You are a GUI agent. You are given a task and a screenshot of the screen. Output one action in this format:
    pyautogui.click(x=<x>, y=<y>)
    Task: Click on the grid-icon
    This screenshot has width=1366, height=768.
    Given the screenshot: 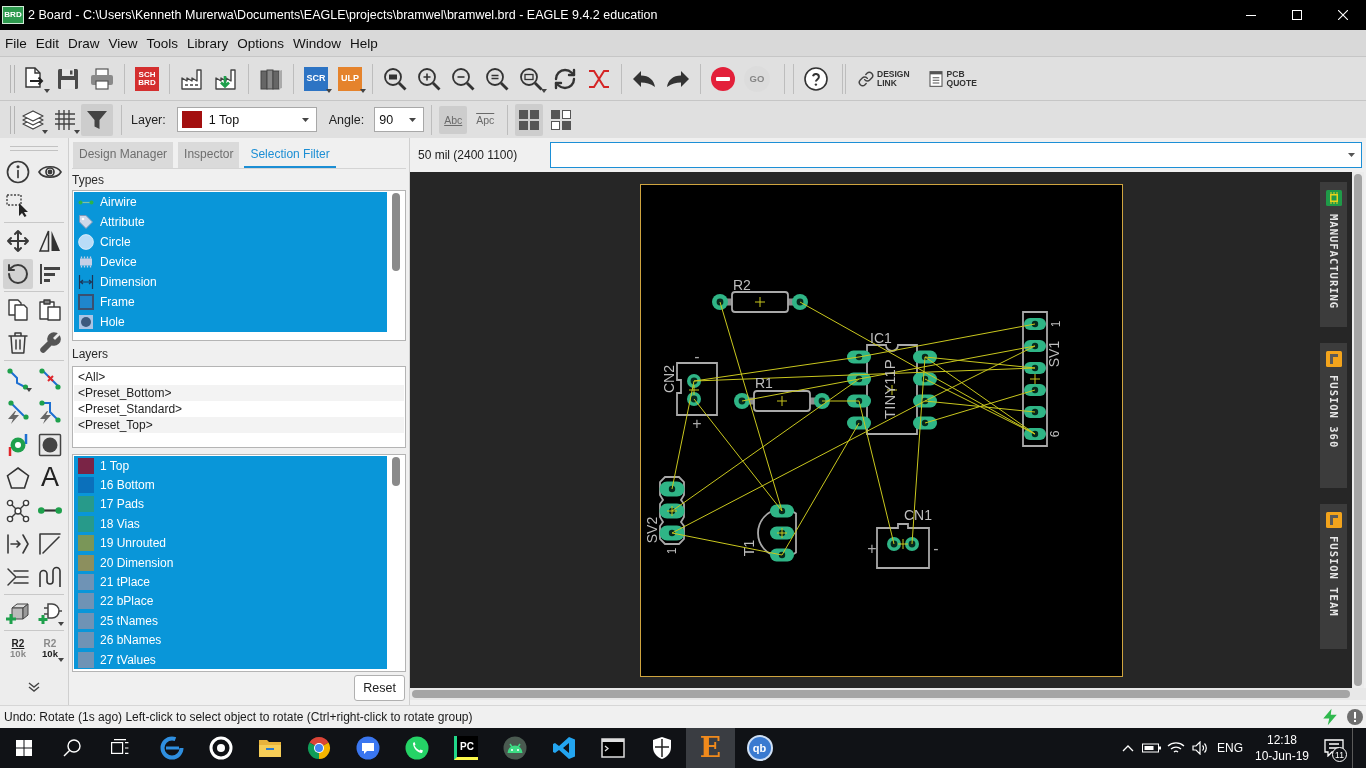 What is the action you would take?
    pyautogui.click(x=65, y=119)
    